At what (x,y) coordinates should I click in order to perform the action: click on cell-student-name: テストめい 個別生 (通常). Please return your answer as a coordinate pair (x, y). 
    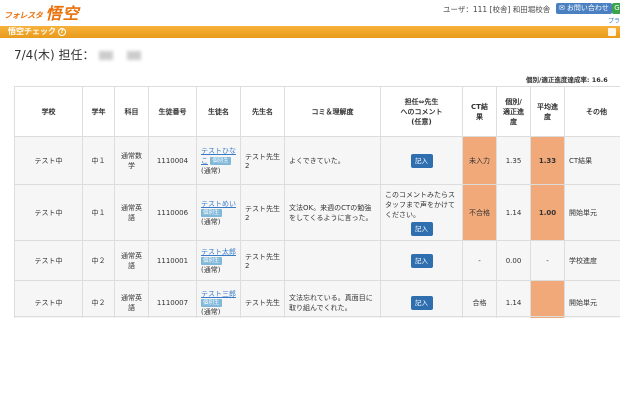
    Looking at the image, I should click on (218, 212).